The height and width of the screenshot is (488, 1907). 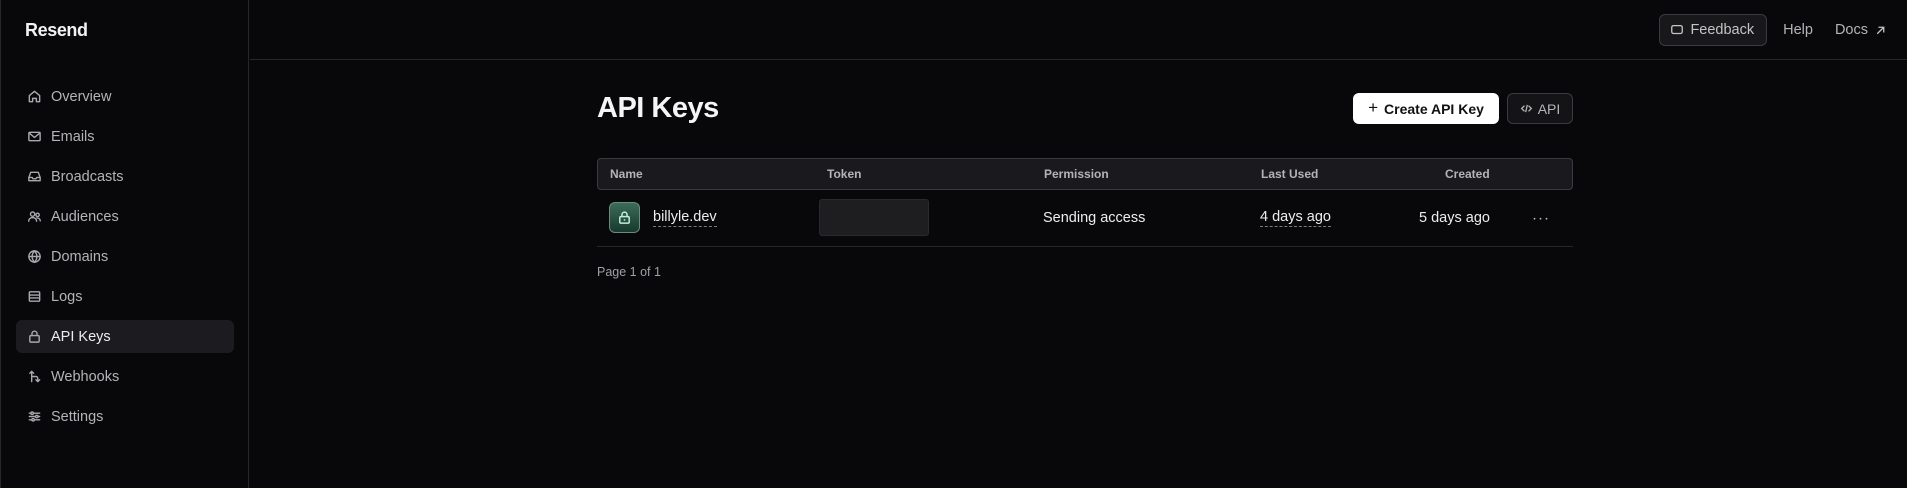 What do you see at coordinates (125, 176) in the screenshot?
I see `sidebar-item-broadcasts: Broadcasts` at bounding box center [125, 176].